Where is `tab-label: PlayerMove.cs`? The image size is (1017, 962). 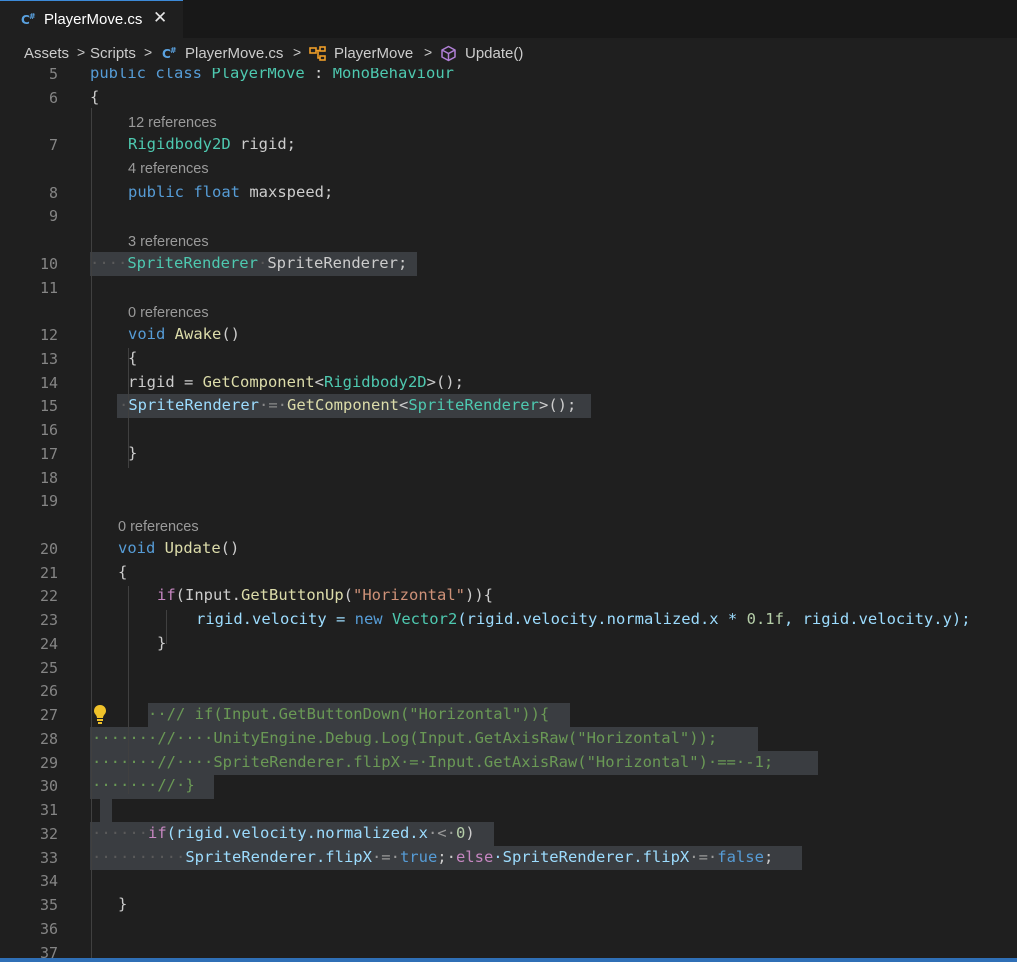 tab-label: PlayerMove.cs is located at coordinates (93, 19).